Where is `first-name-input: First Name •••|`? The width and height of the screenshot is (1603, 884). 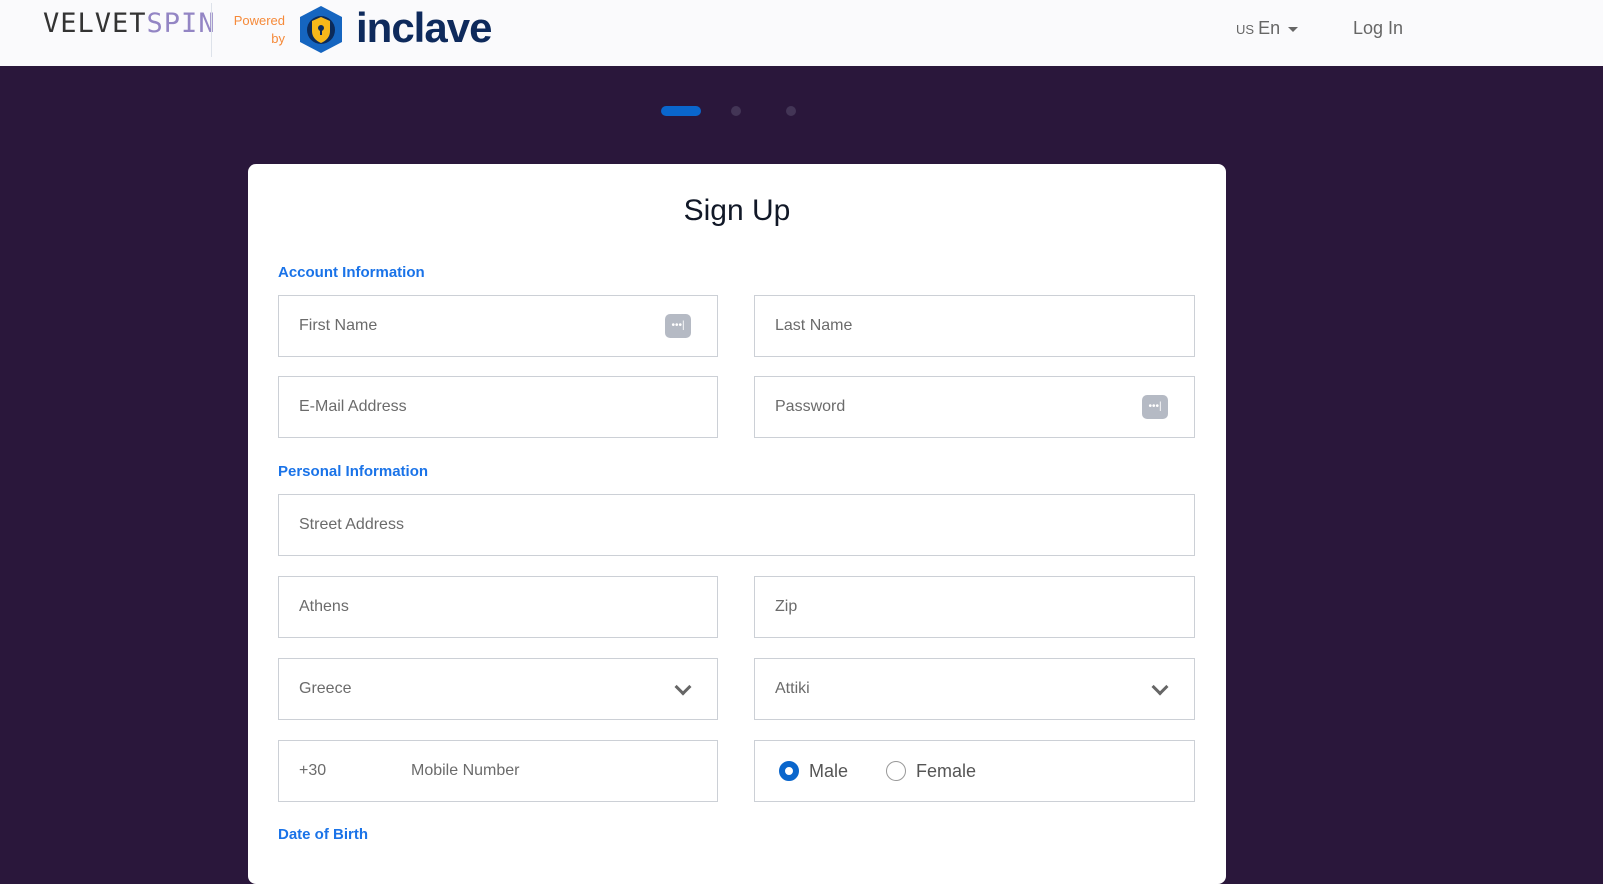
first-name-input: First Name •••| is located at coordinates (498, 326).